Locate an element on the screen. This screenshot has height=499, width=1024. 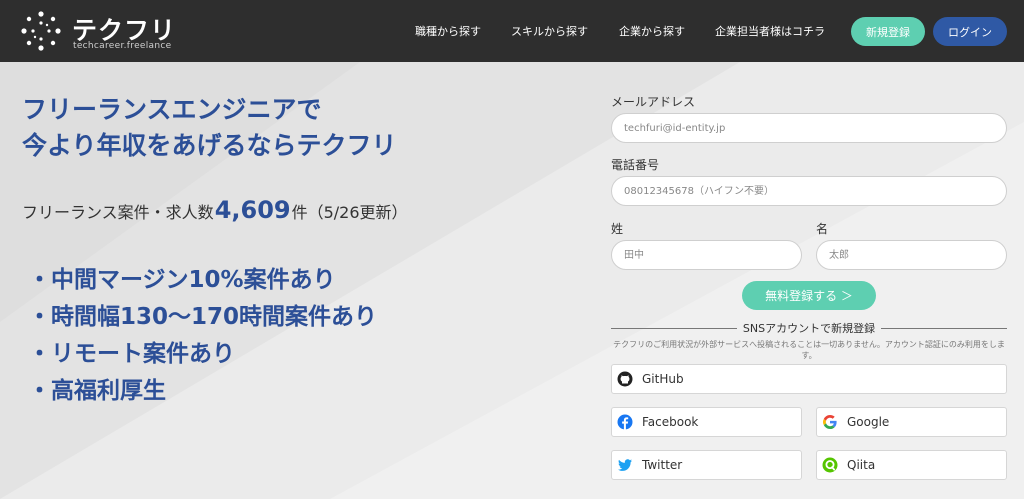
github-signup-button: GitHub is located at coordinates (809, 379).